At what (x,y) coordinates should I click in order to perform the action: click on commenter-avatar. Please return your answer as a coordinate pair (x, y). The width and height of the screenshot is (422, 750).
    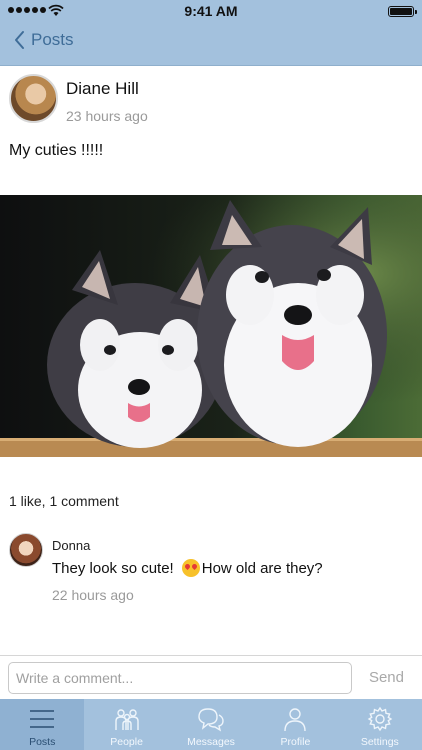
    Looking at the image, I should click on (26, 550).